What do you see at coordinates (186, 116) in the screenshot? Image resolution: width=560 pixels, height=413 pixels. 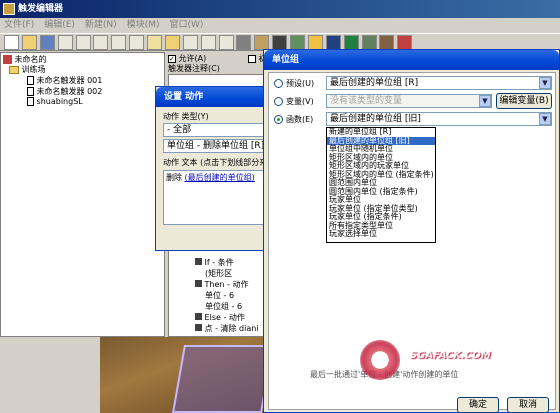 I see `action-type-label: 动作 类型(Y)` at bounding box center [186, 116].